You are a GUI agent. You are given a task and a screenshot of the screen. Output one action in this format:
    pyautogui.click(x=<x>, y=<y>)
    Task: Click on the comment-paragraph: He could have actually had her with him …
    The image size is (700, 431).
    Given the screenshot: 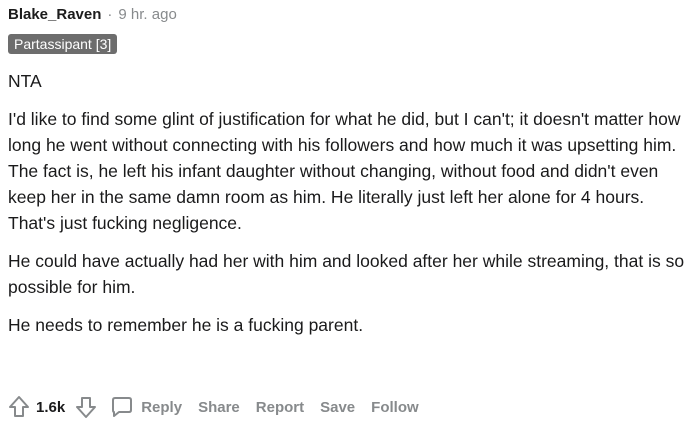 What is the action you would take?
    pyautogui.click(x=346, y=274)
    